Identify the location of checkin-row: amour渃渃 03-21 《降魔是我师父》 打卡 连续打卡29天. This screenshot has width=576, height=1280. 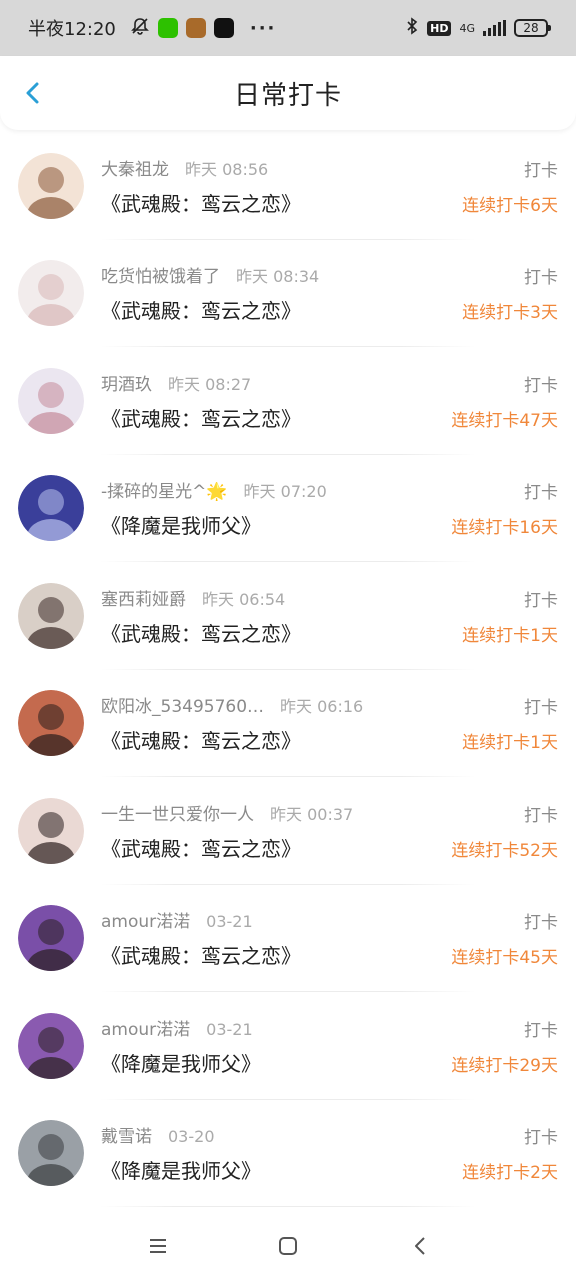
(288, 1046).